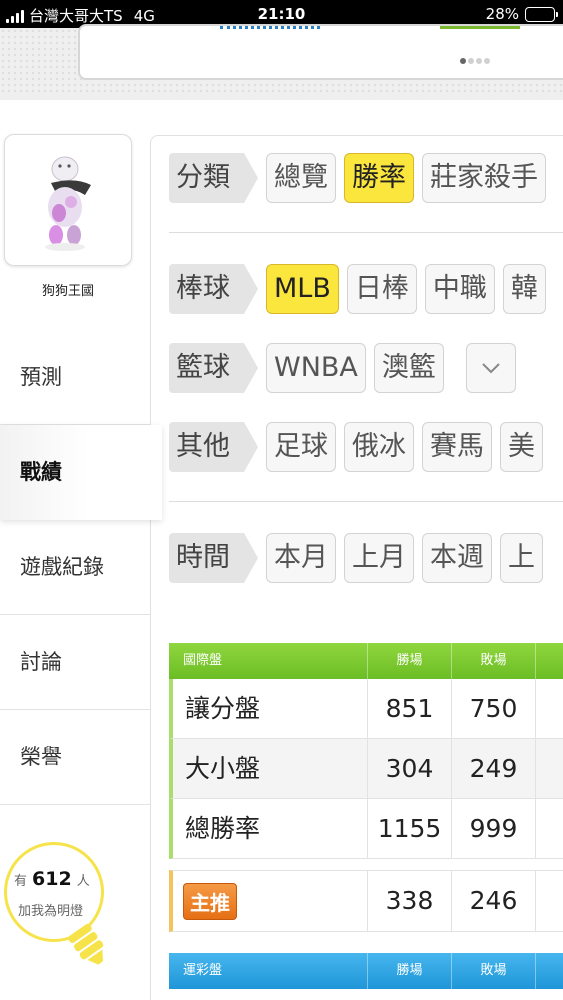 The height and width of the screenshot is (1000, 563). I want to click on table-row: 大小盤 304 249, so click(366, 769).